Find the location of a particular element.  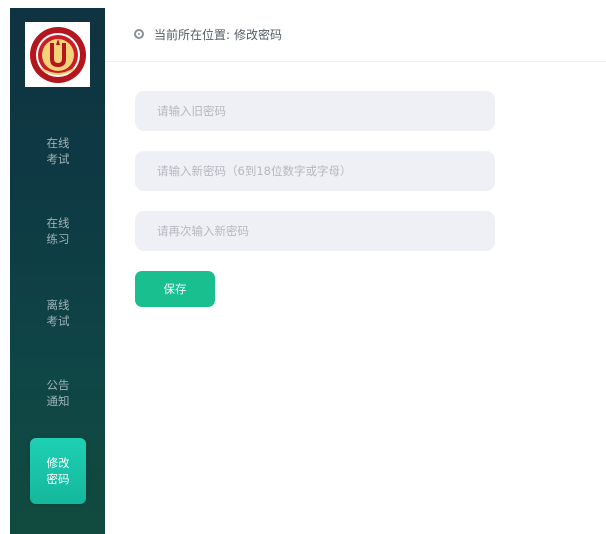

emblem-icon is located at coordinates (57, 54).